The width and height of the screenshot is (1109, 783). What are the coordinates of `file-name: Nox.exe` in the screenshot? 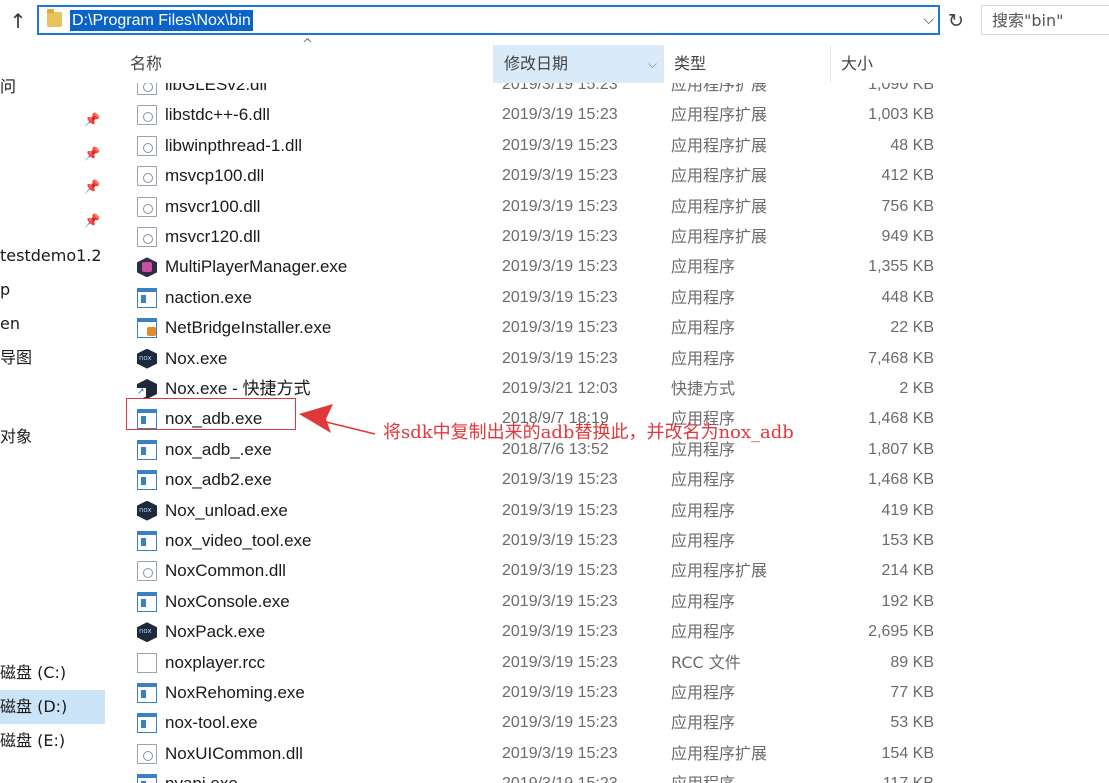 It's located at (196, 359).